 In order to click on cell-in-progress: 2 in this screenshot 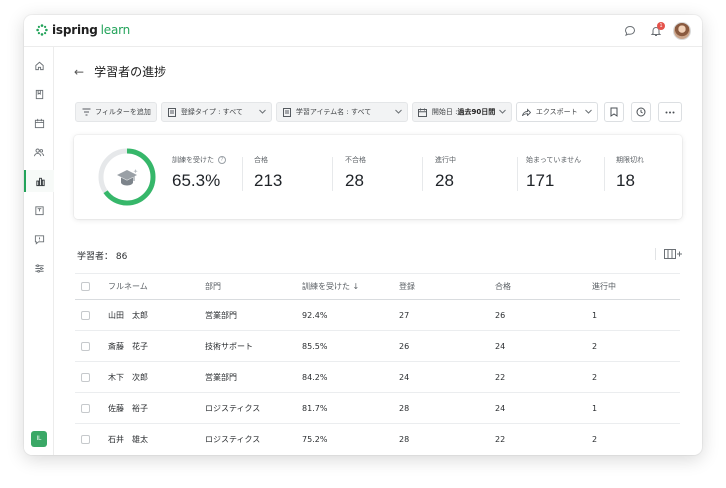, I will do `click(595, 377)`.